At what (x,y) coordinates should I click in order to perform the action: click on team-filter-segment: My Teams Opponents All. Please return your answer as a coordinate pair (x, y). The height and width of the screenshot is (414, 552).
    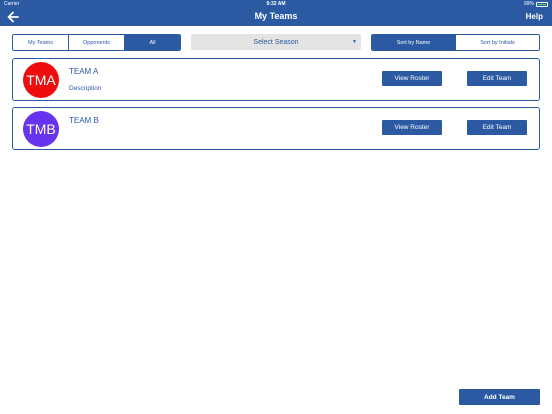
    Looking at the image, I should click on (96, 42).